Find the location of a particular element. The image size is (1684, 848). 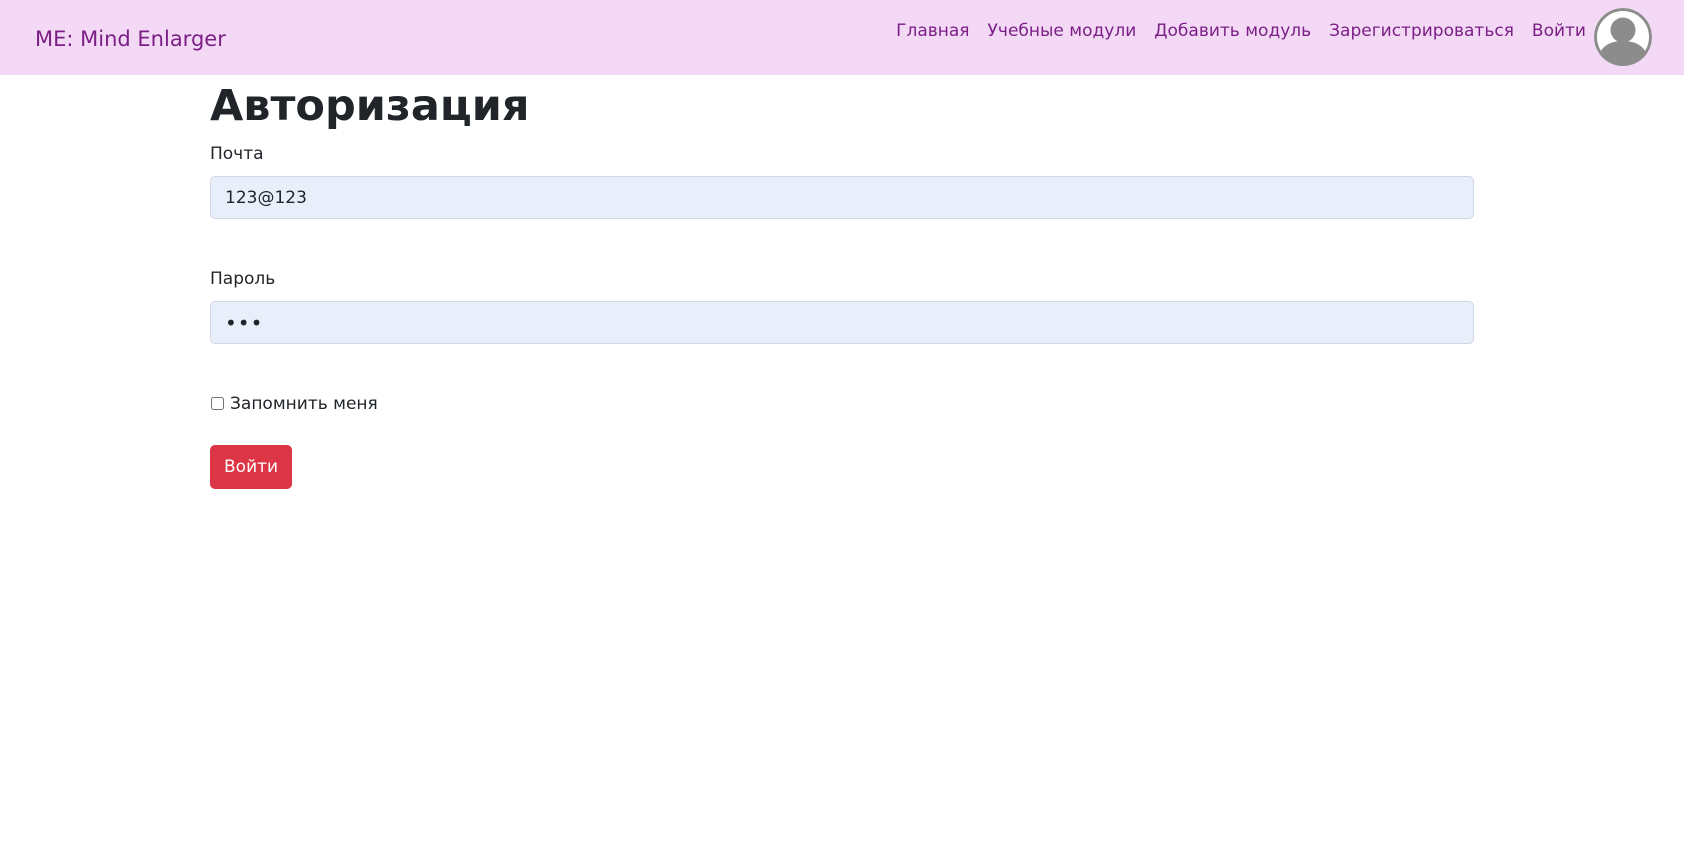

remember-row: Запомнить меня is located at coordinates (294, 404).